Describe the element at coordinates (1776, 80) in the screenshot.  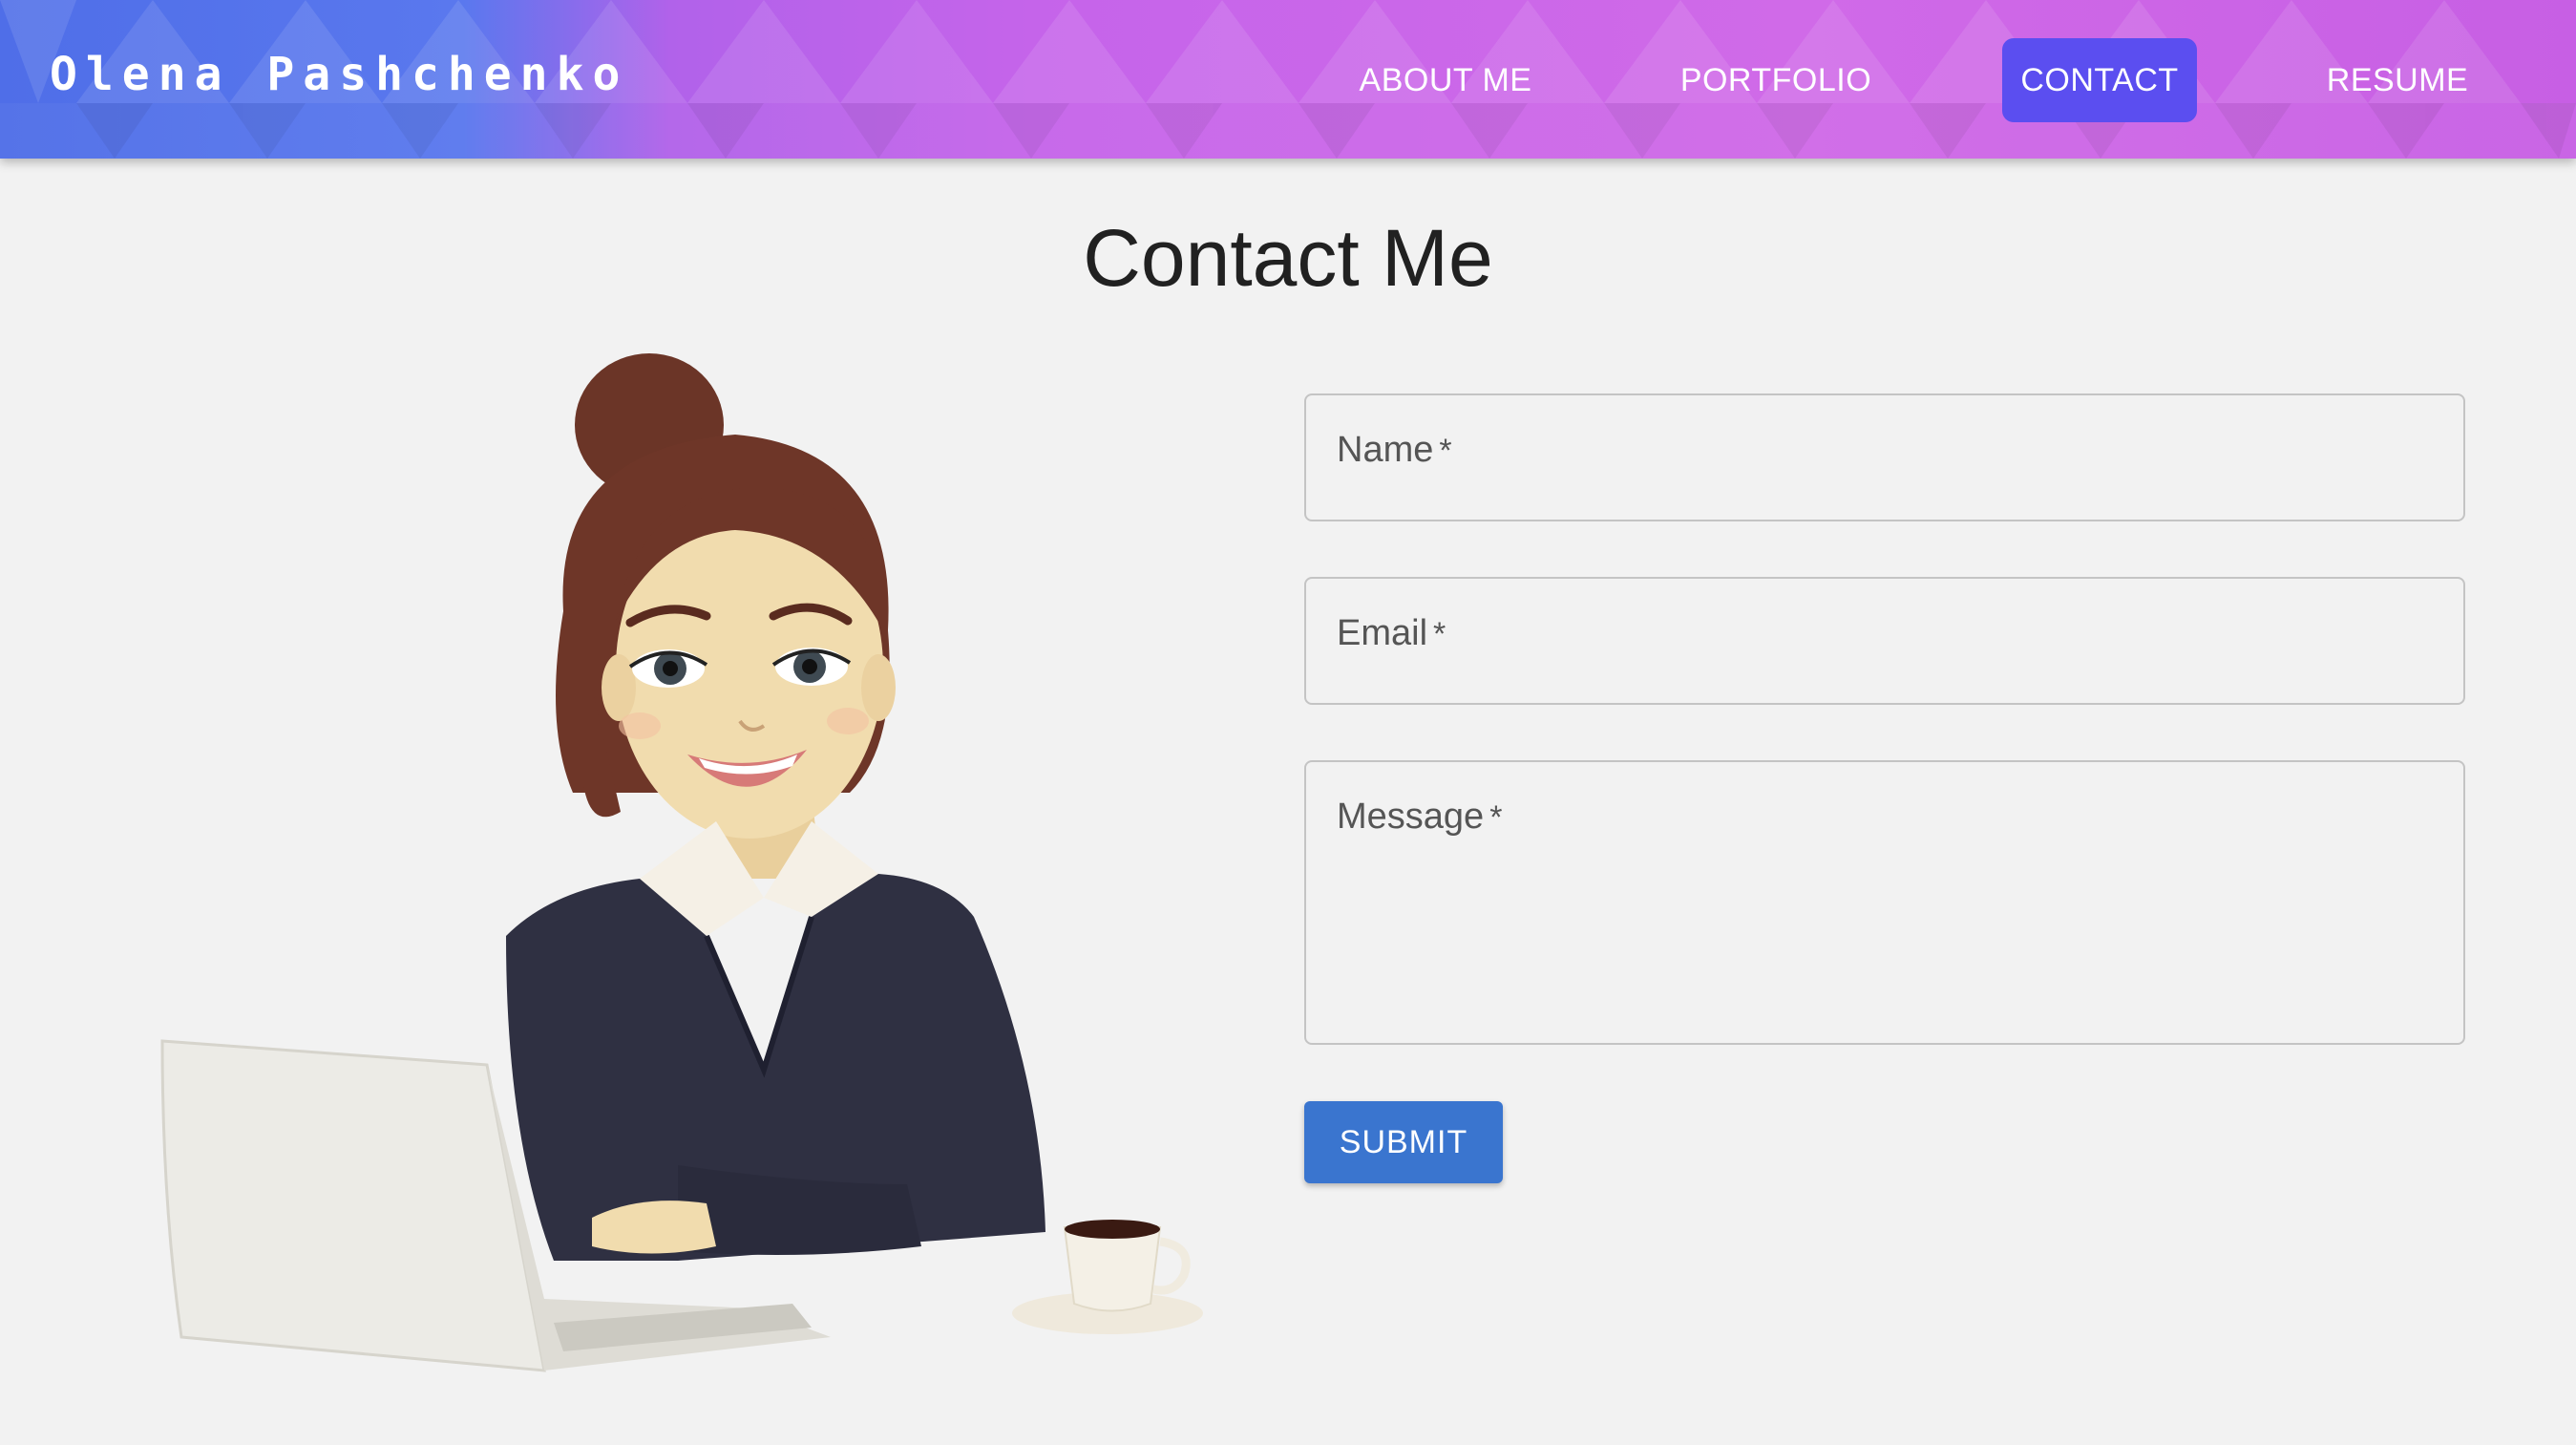
I see `nav-portfolio: PORTFOLIO` at that location.